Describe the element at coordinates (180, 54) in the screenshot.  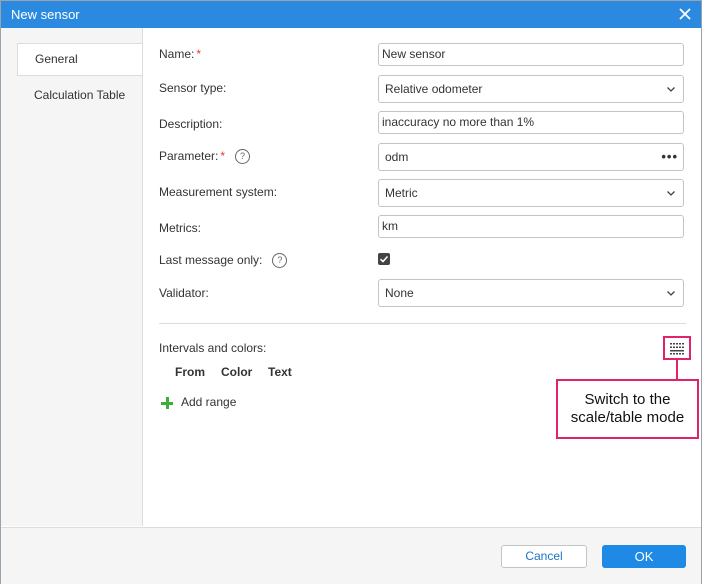
I see `name-label: Name: *` at that location.